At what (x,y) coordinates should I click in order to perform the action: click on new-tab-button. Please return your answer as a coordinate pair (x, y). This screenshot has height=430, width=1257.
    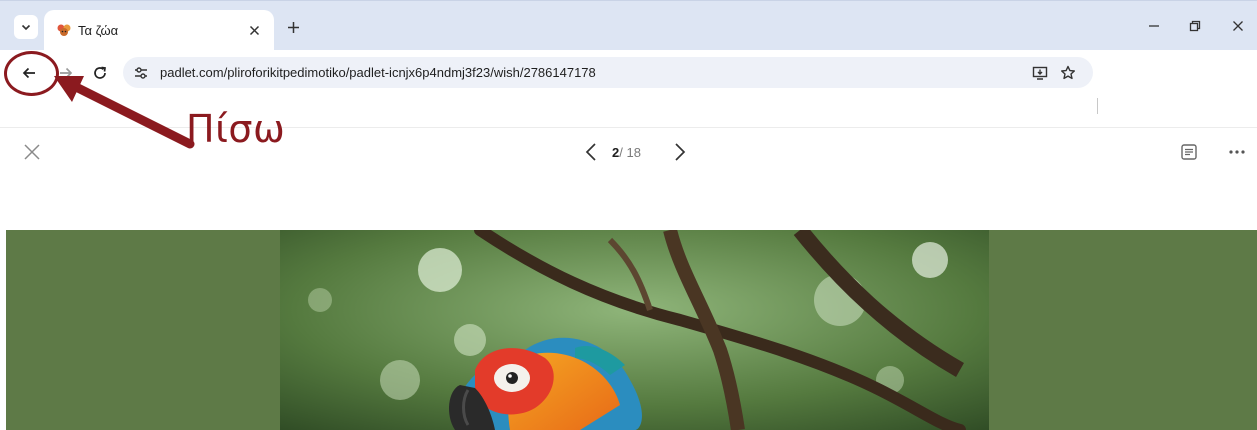
    Looking at the image, I should click on (293, 27).